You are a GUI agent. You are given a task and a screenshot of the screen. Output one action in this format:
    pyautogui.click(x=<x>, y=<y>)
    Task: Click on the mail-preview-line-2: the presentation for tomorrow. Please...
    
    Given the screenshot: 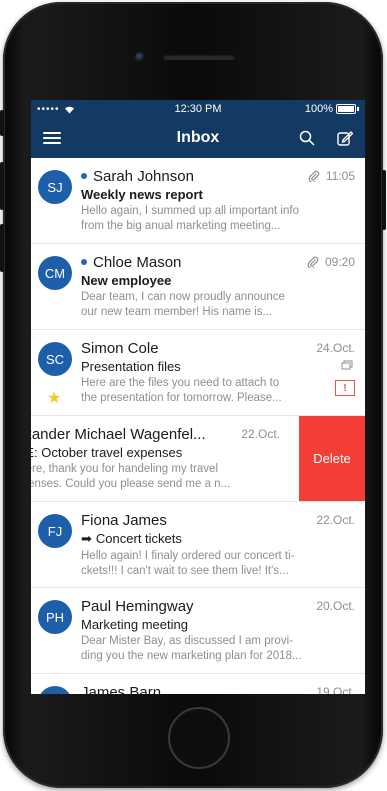 What is the action you would take?
    pyautogui.click(x=181, y=398)
    